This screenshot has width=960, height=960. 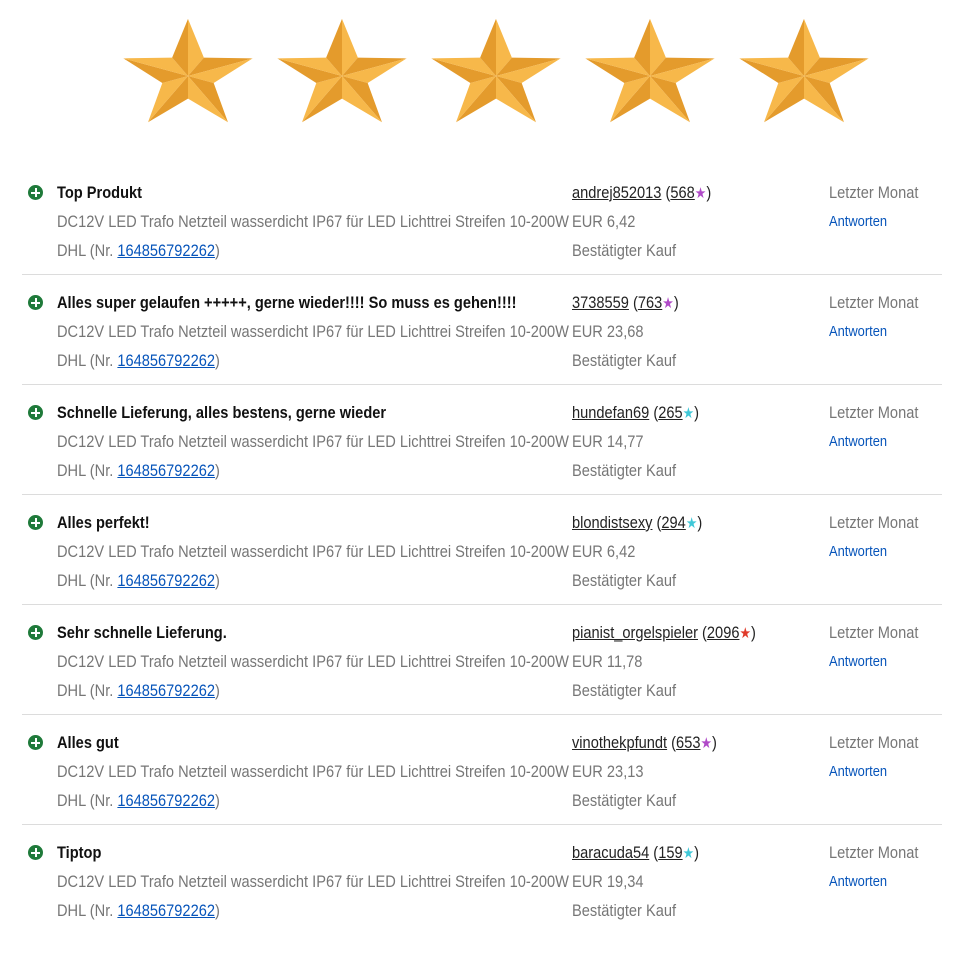 What do you see at coordinates (619, 742) in the screenshot?
I see `buyer-username-link: vinothekpfundt` at bounding box center [619, 742].